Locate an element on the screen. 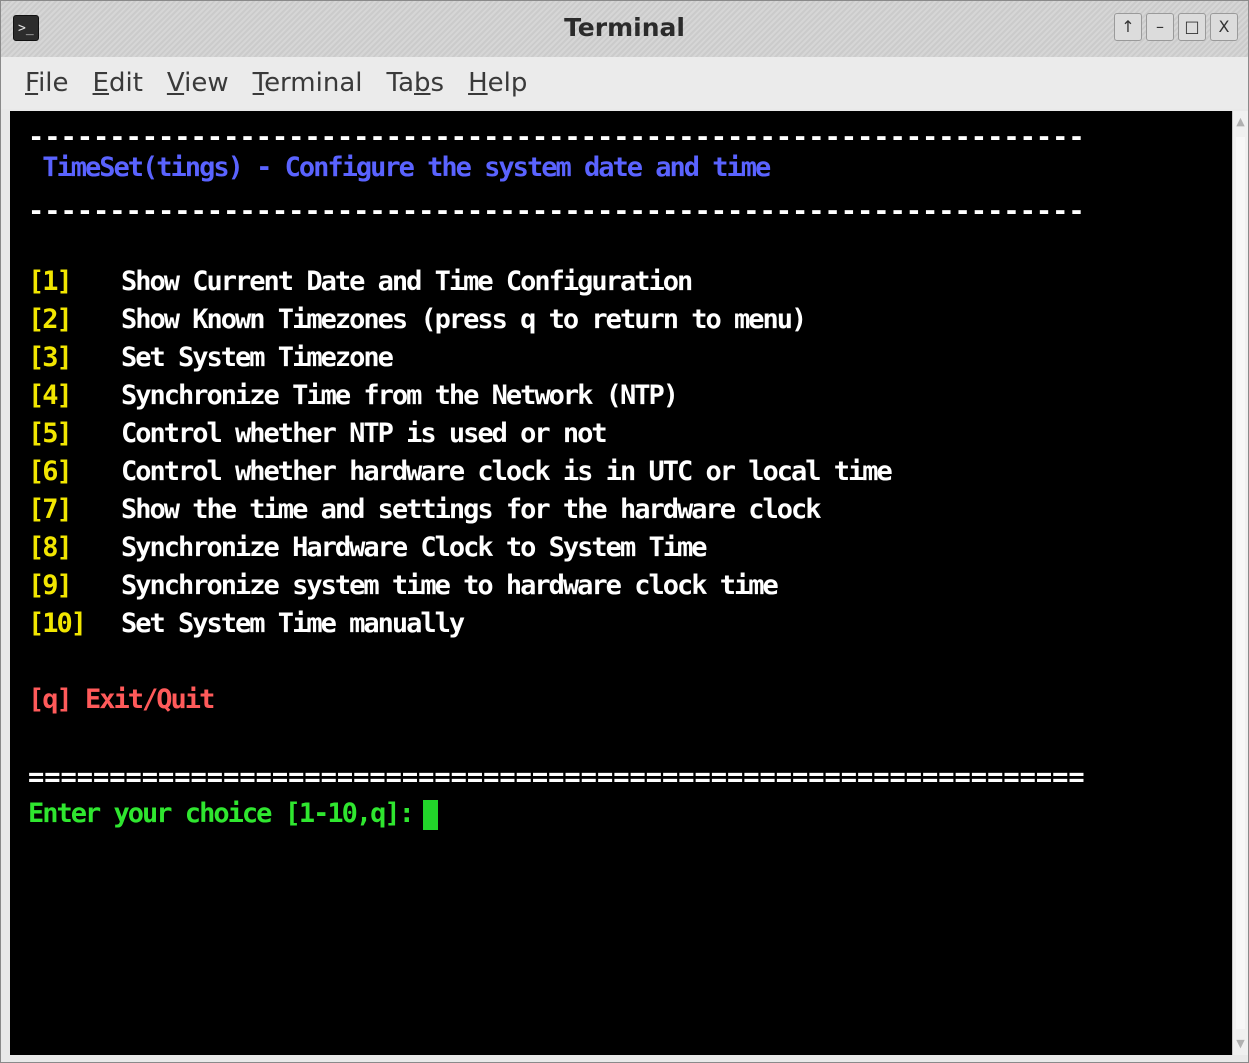 The image size is (1249, 1063). prompt-text: Enter your choice [1-10,q]: is located at coordinates (221, 813).